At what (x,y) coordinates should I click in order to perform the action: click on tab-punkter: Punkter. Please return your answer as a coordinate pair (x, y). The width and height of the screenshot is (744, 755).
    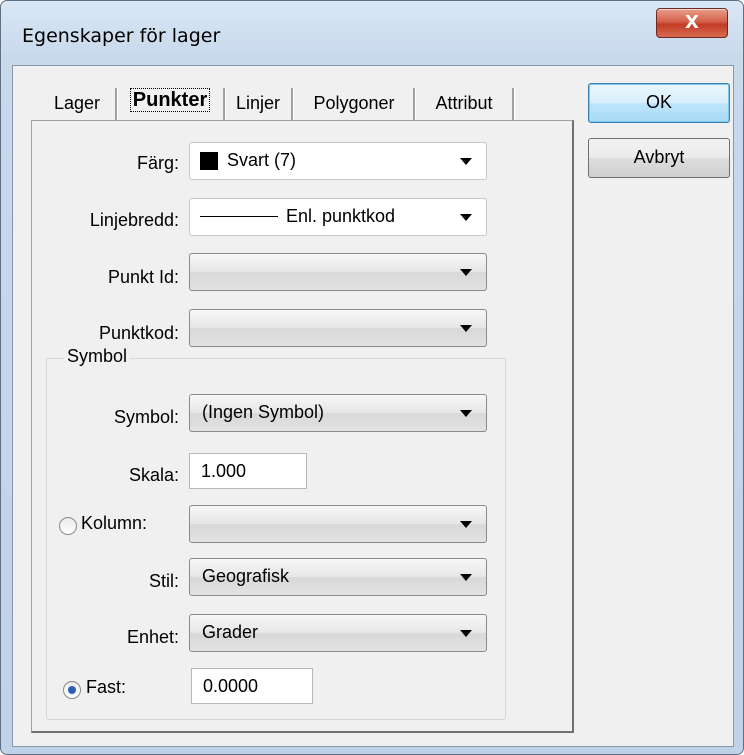
    Looking at the image, I should click on (170, 100).